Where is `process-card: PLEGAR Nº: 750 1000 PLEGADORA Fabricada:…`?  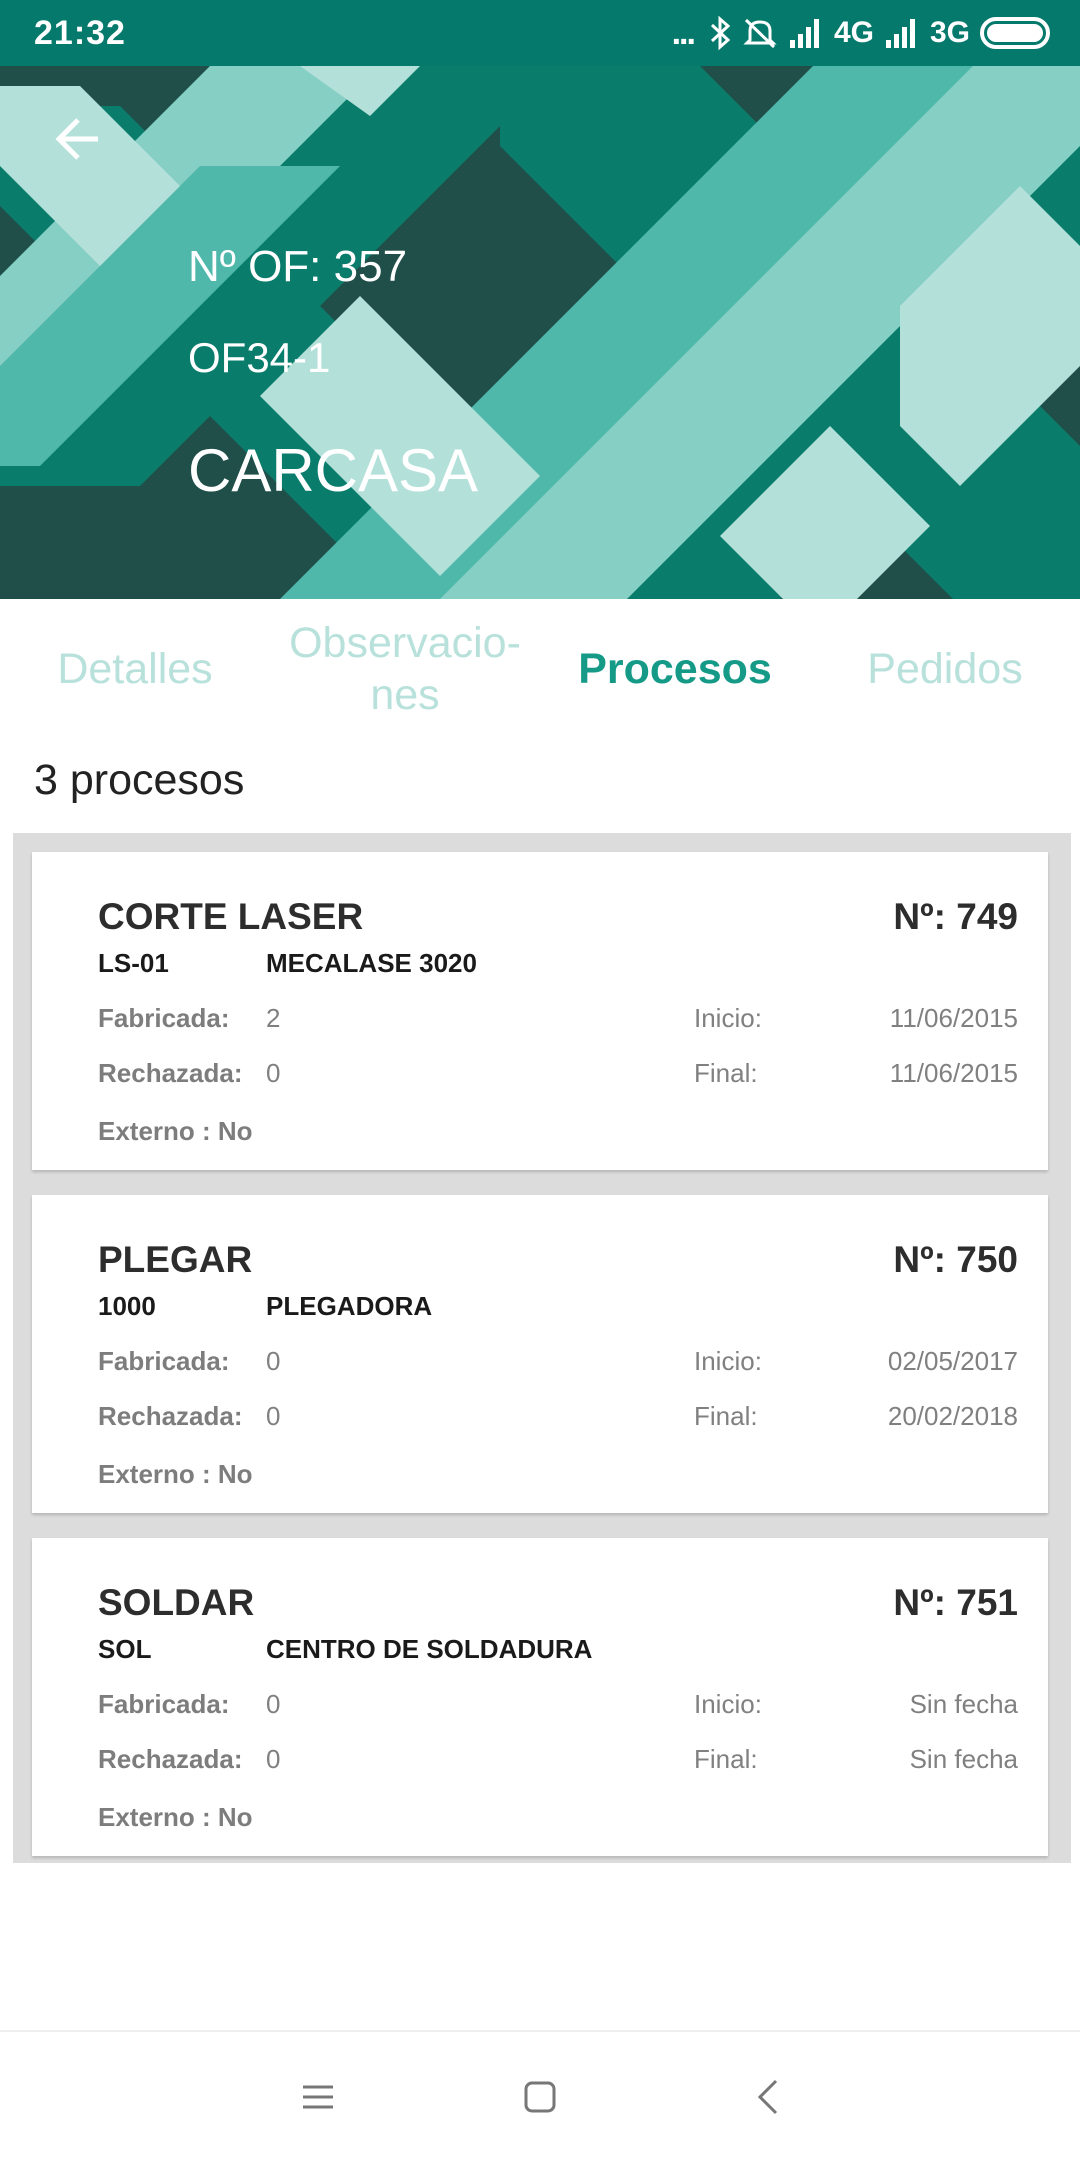
process-card: PLEGAR Nº: 750 1000 PLEGADORA Fabricada:… is located at coordinates (540, 1354).